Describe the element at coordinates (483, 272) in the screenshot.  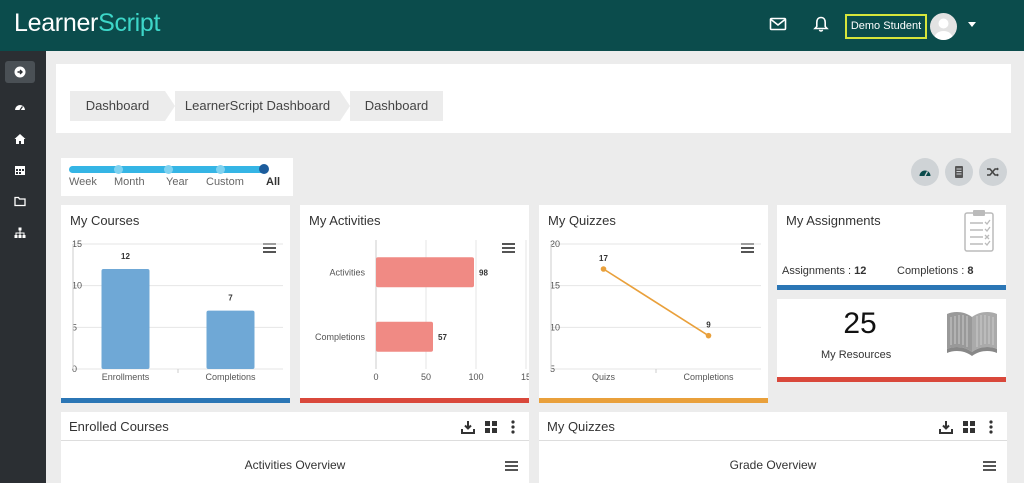
I see `data-label: 98` at that location.